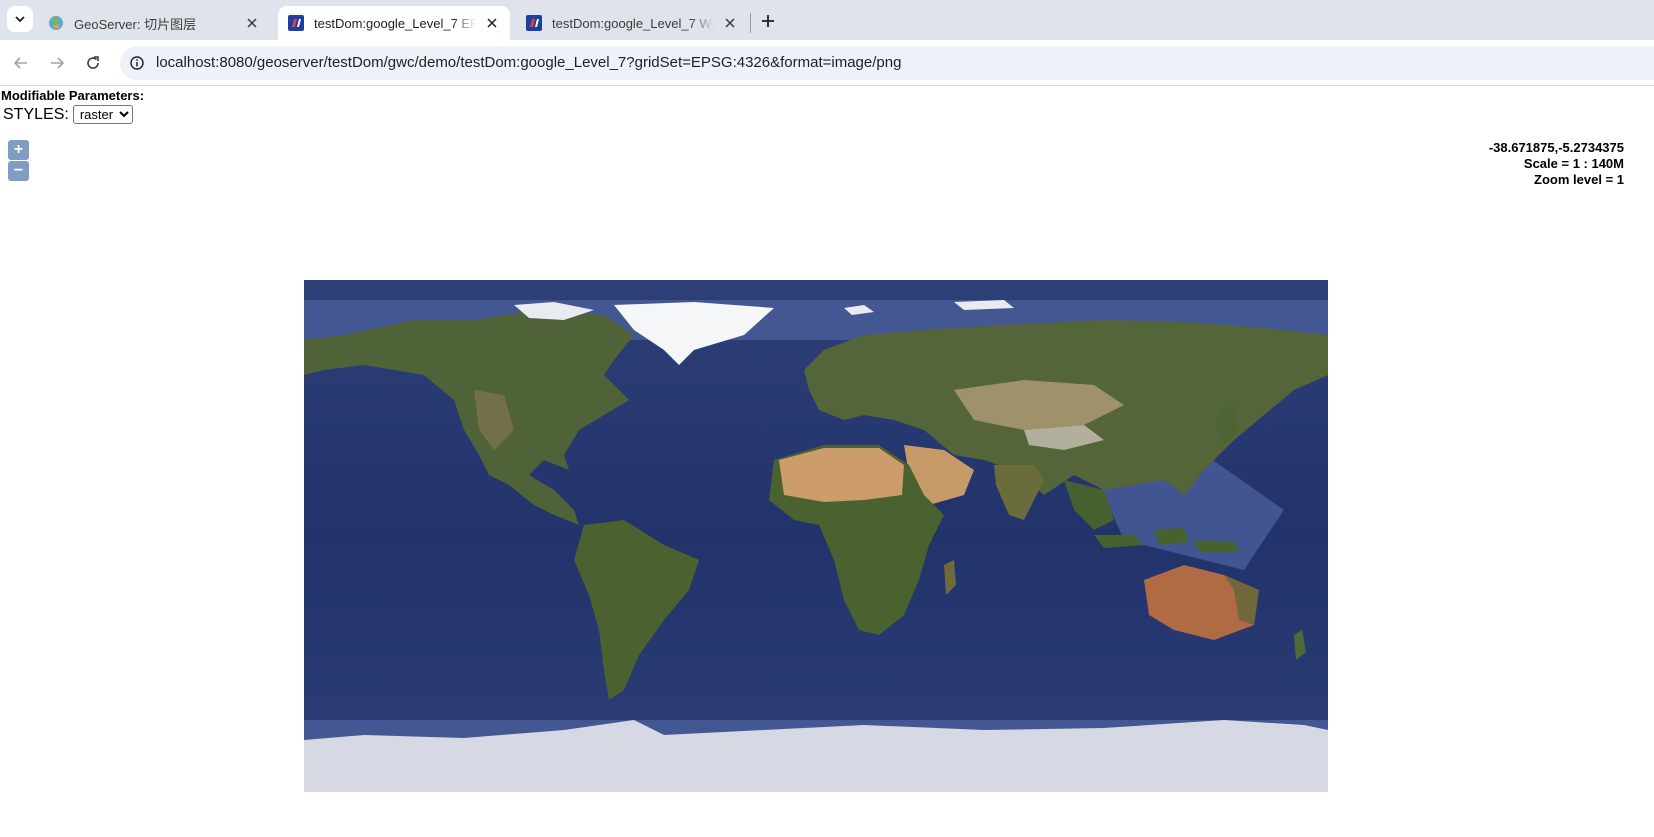 This screenshot has height=837, width=1654. I want to click on zoom-in-button: +, so click(18, 150).